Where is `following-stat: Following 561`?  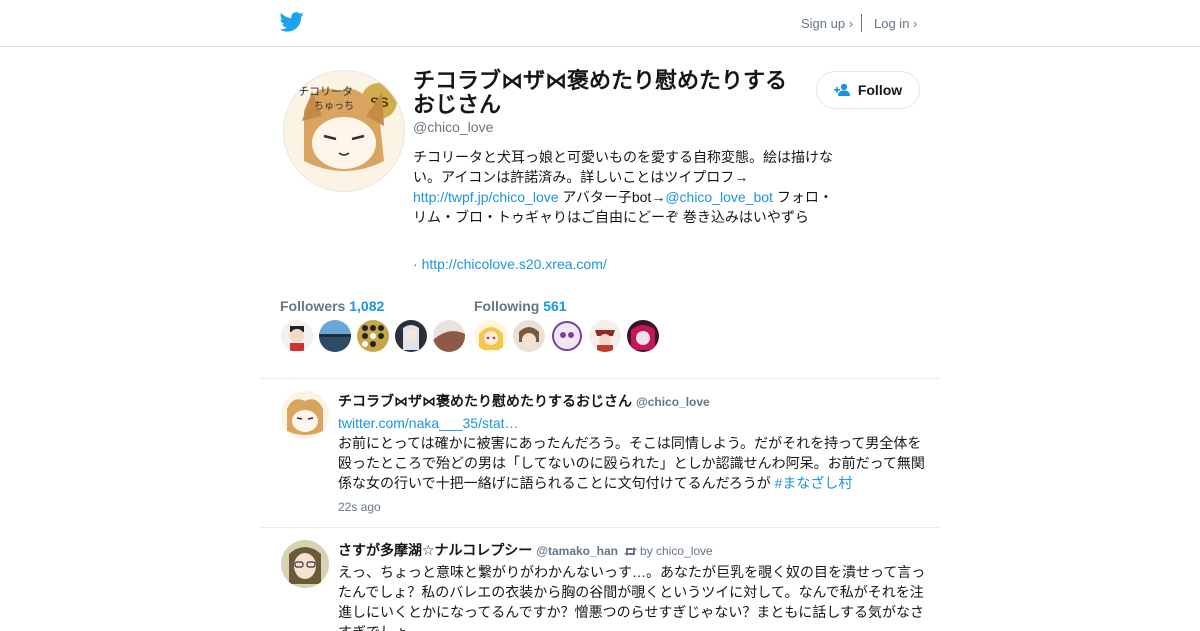
following-stat: Following 561 is located at coordinates (520, 306).